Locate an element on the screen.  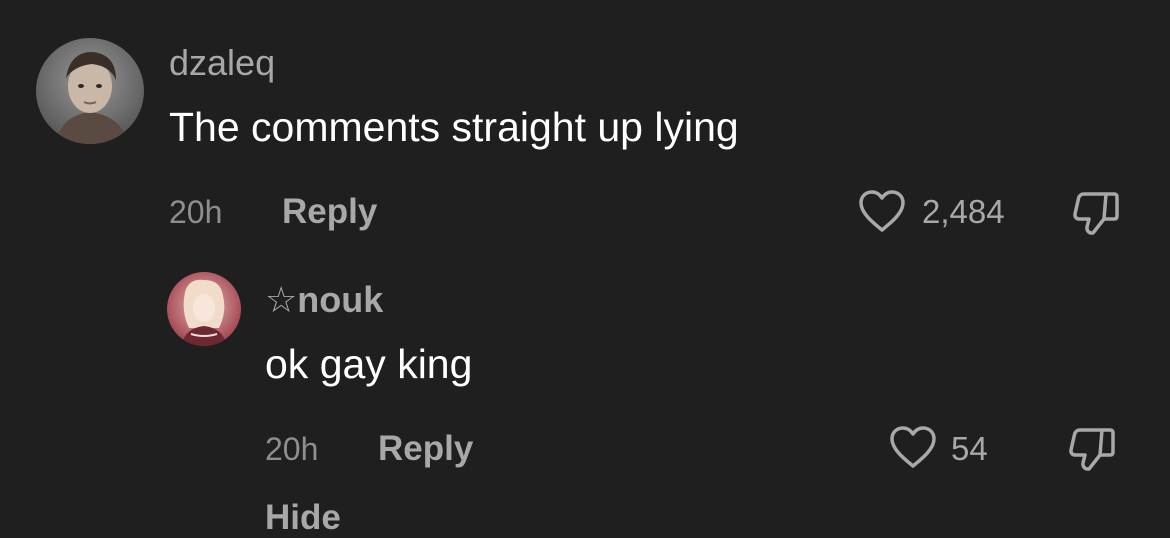
comment-username: dzaleq is located at coordinates (222, 63).